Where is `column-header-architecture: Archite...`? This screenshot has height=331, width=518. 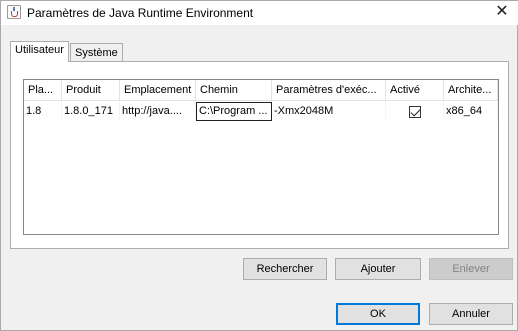 column-header-architecture: Archite... is located at coordinates (471, 90).